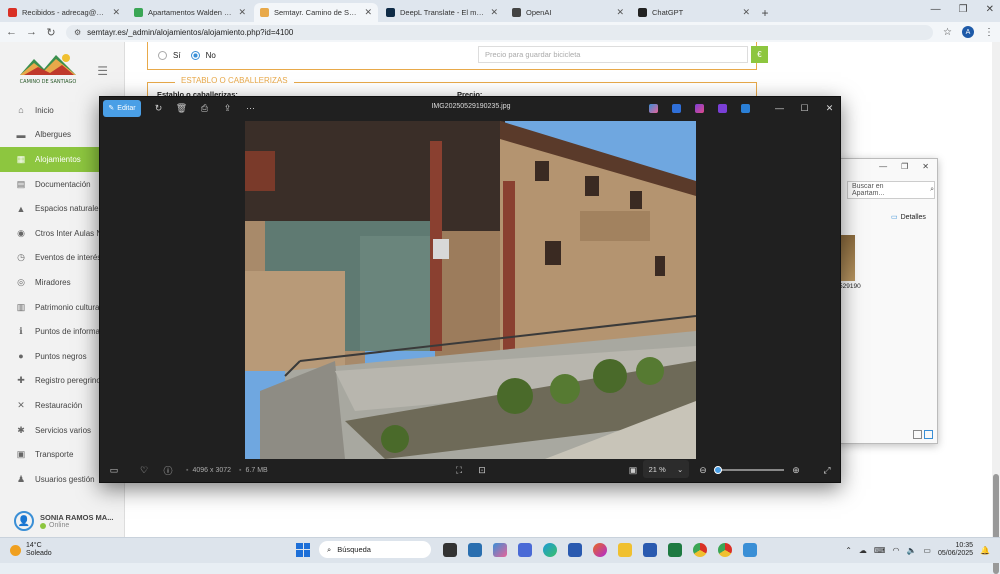 This screenshot has height=574, width=1000. Describe the element at coordinates (718, 470) in the screenshot. I see `zoom-slider-knob` at that location.